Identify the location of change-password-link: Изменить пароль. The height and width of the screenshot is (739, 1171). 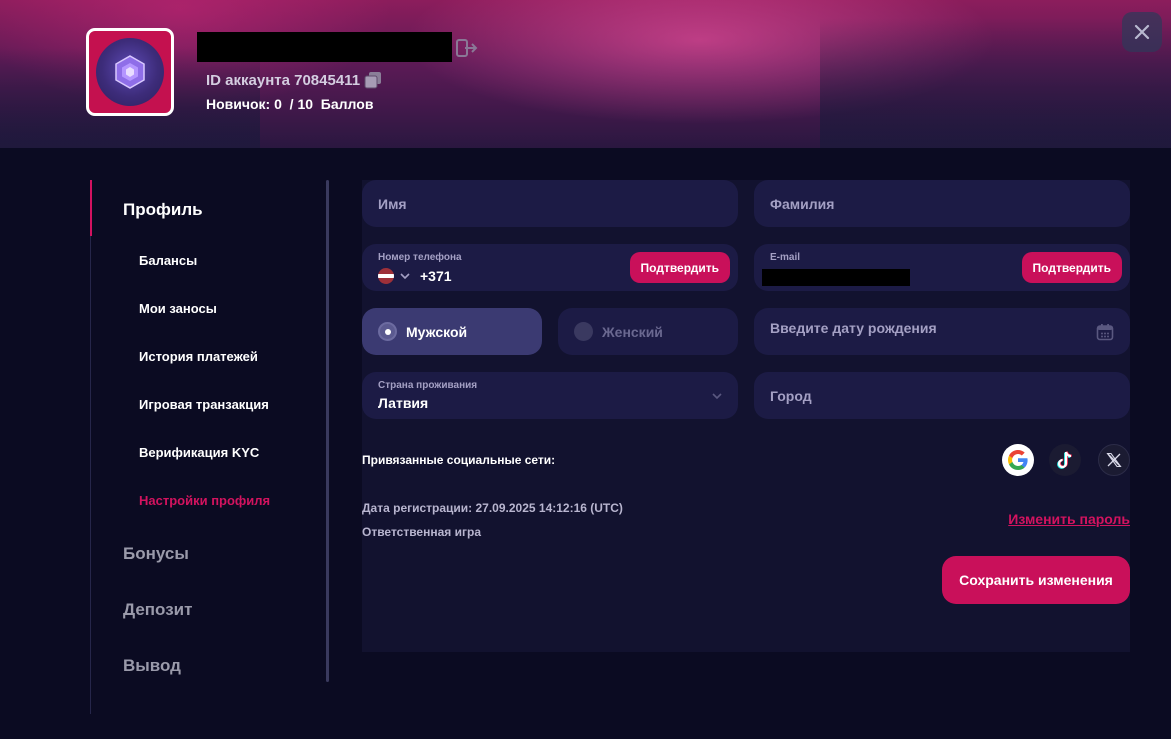
(1069, 519).